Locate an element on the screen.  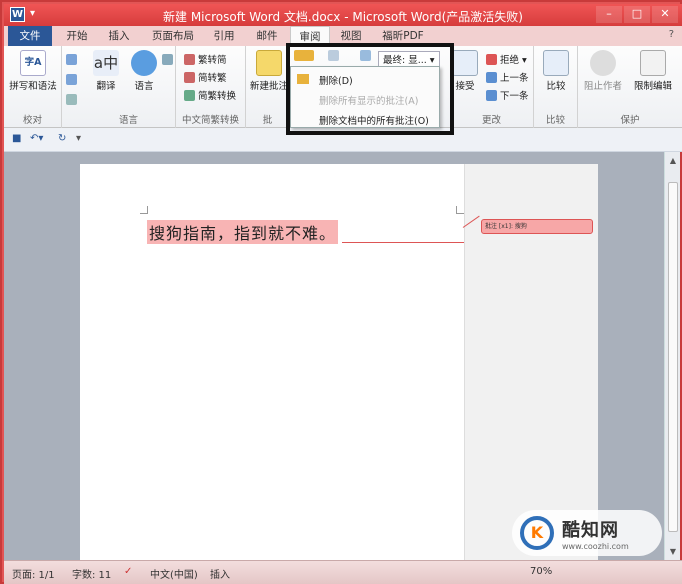
undo-icon: ↶▾ is located at coordinates (36, 138).